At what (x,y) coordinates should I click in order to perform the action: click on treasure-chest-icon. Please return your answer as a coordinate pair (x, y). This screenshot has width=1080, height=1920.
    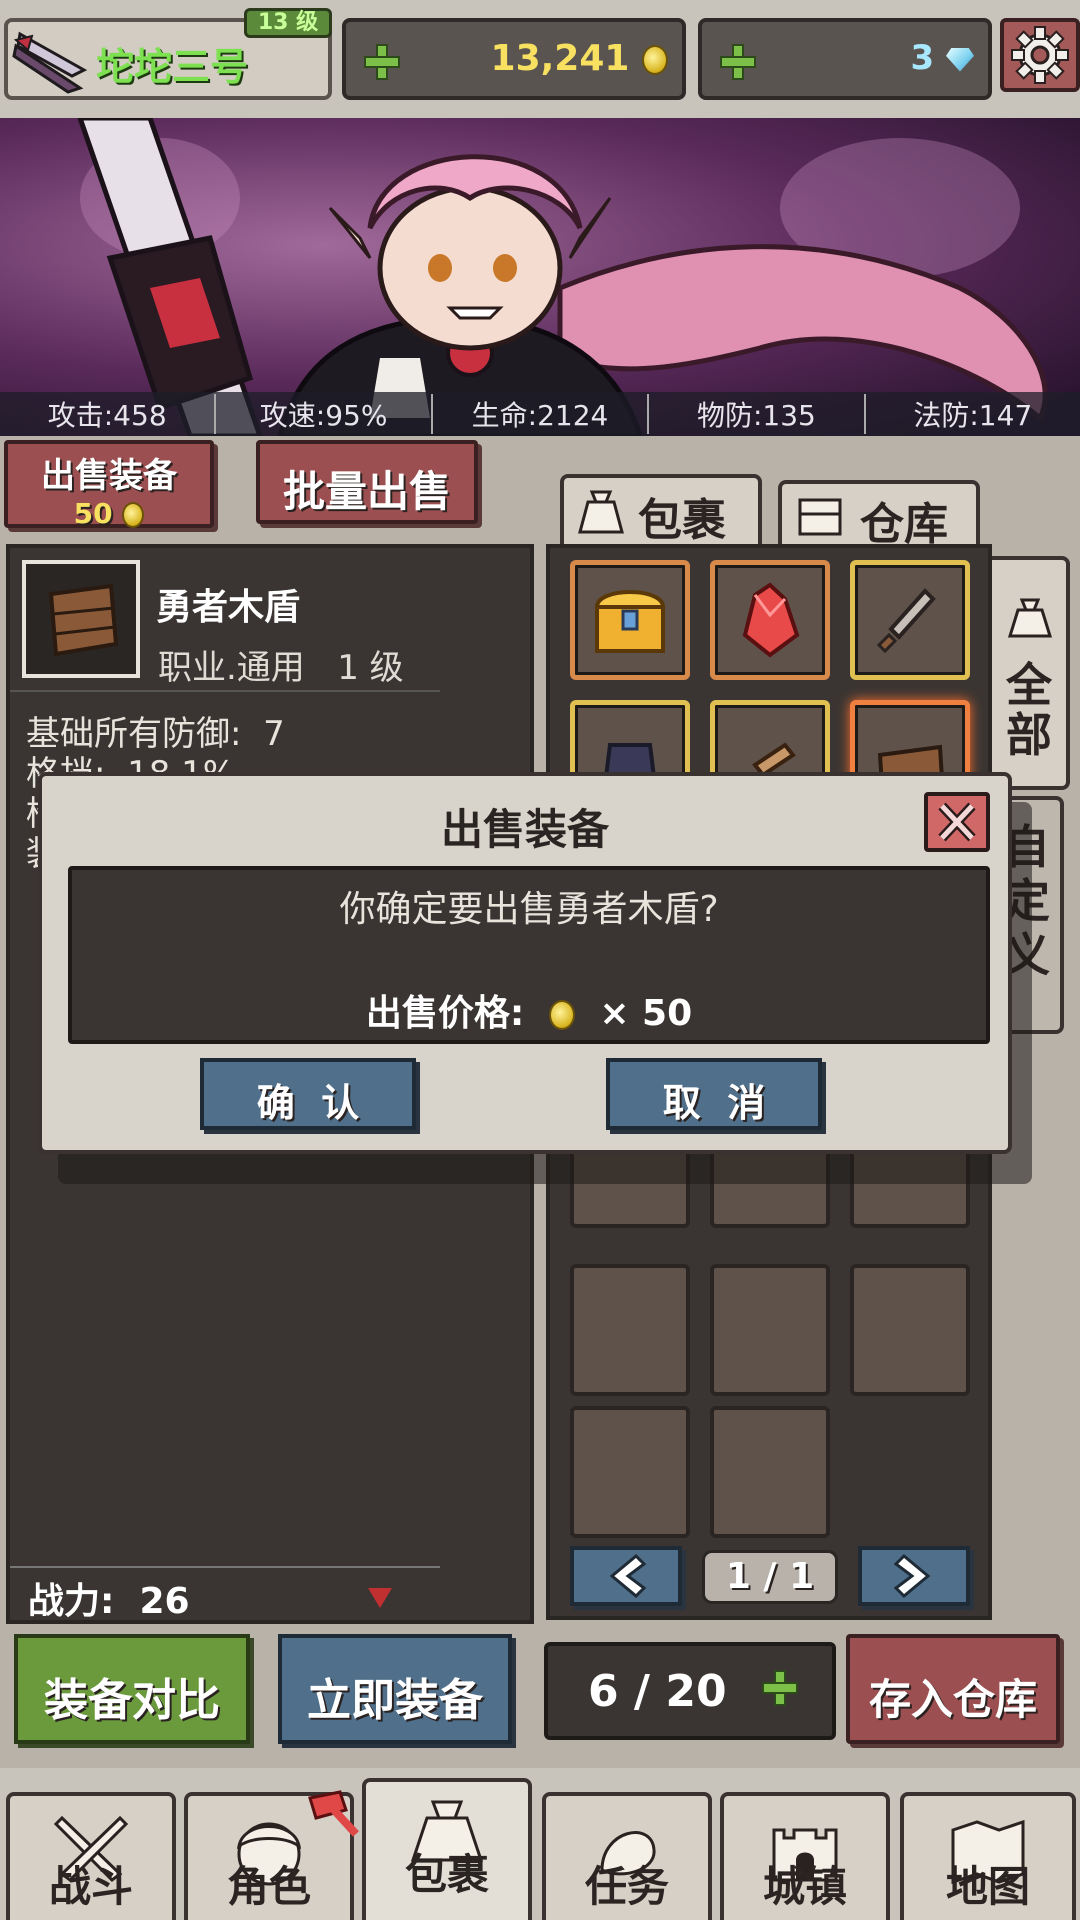
    Looking at the image, I should click on (630, 621).